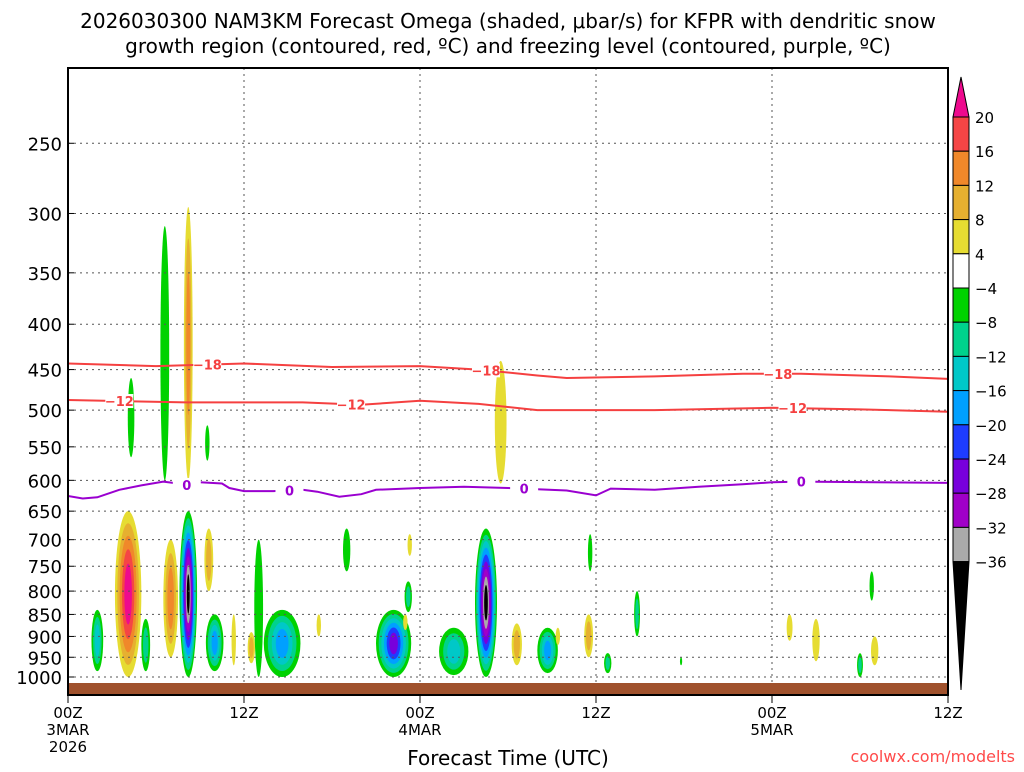  What do you see at coordinates (45, 448) in the screenshot?
I see `y-tick-label-550: 550` at bounding box center [45, 448].